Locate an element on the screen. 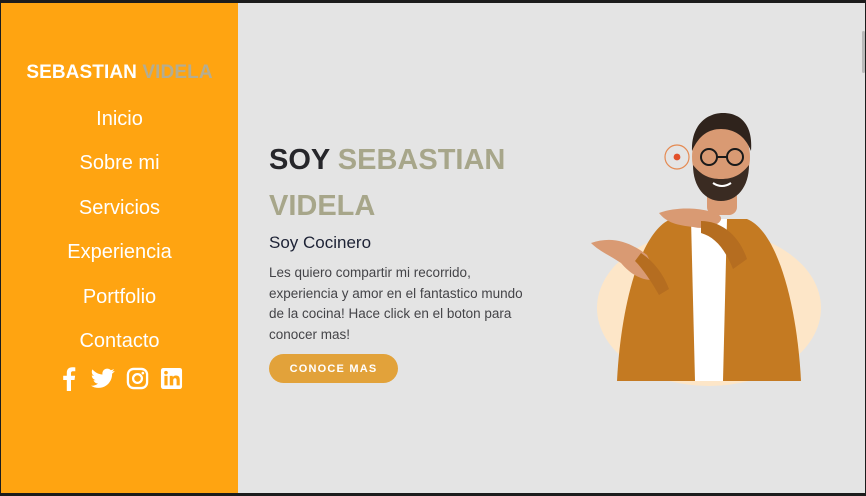 The height and width of the screenshot is (496, 866). scrollbar-thumb is located at coordinates (863, 52).